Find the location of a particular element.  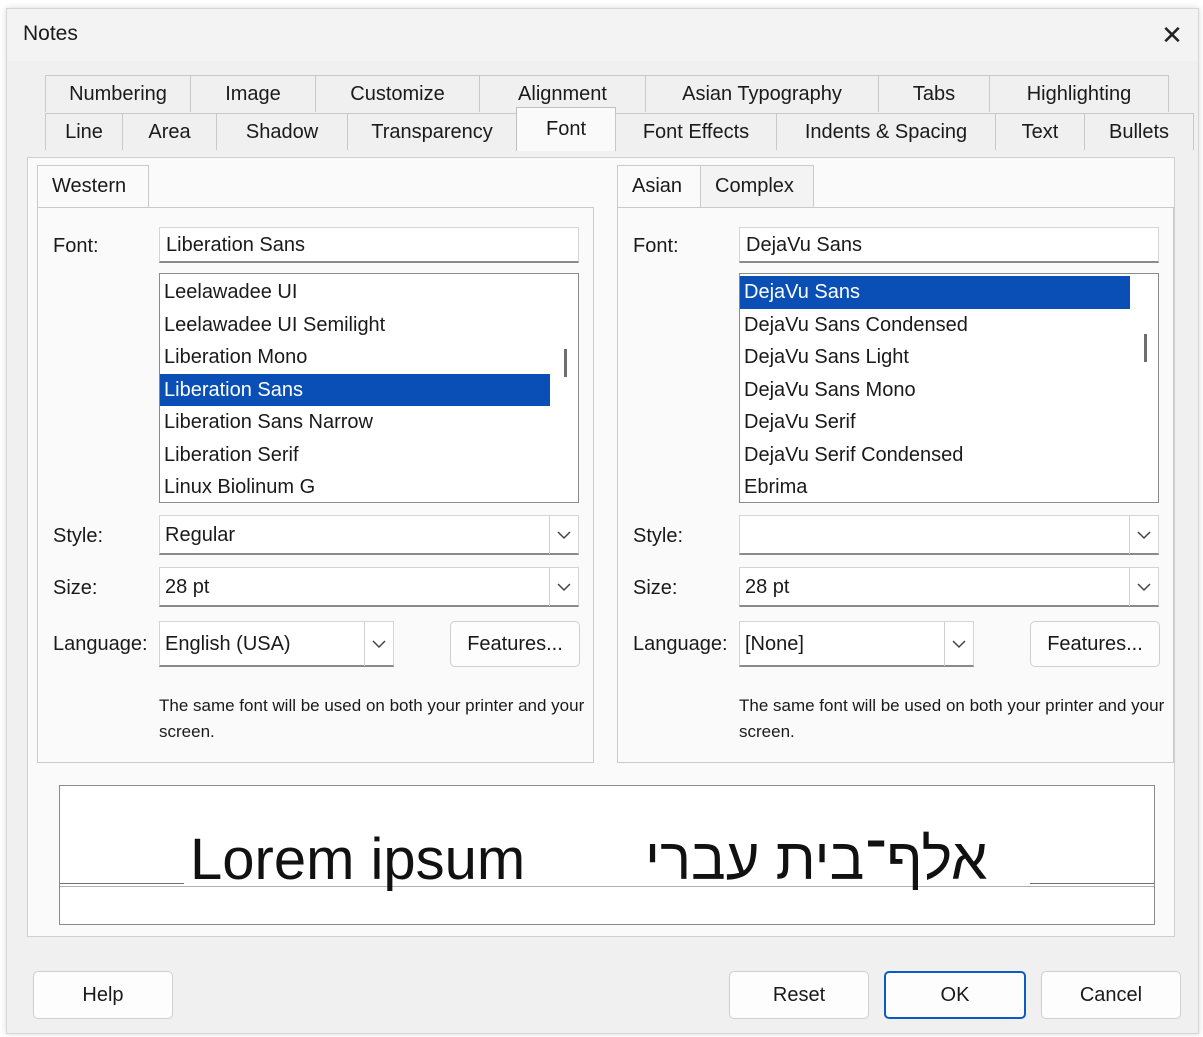

font-preview: Lorem ipsum אלף־בית עברי is located at coordinates (607, 855).